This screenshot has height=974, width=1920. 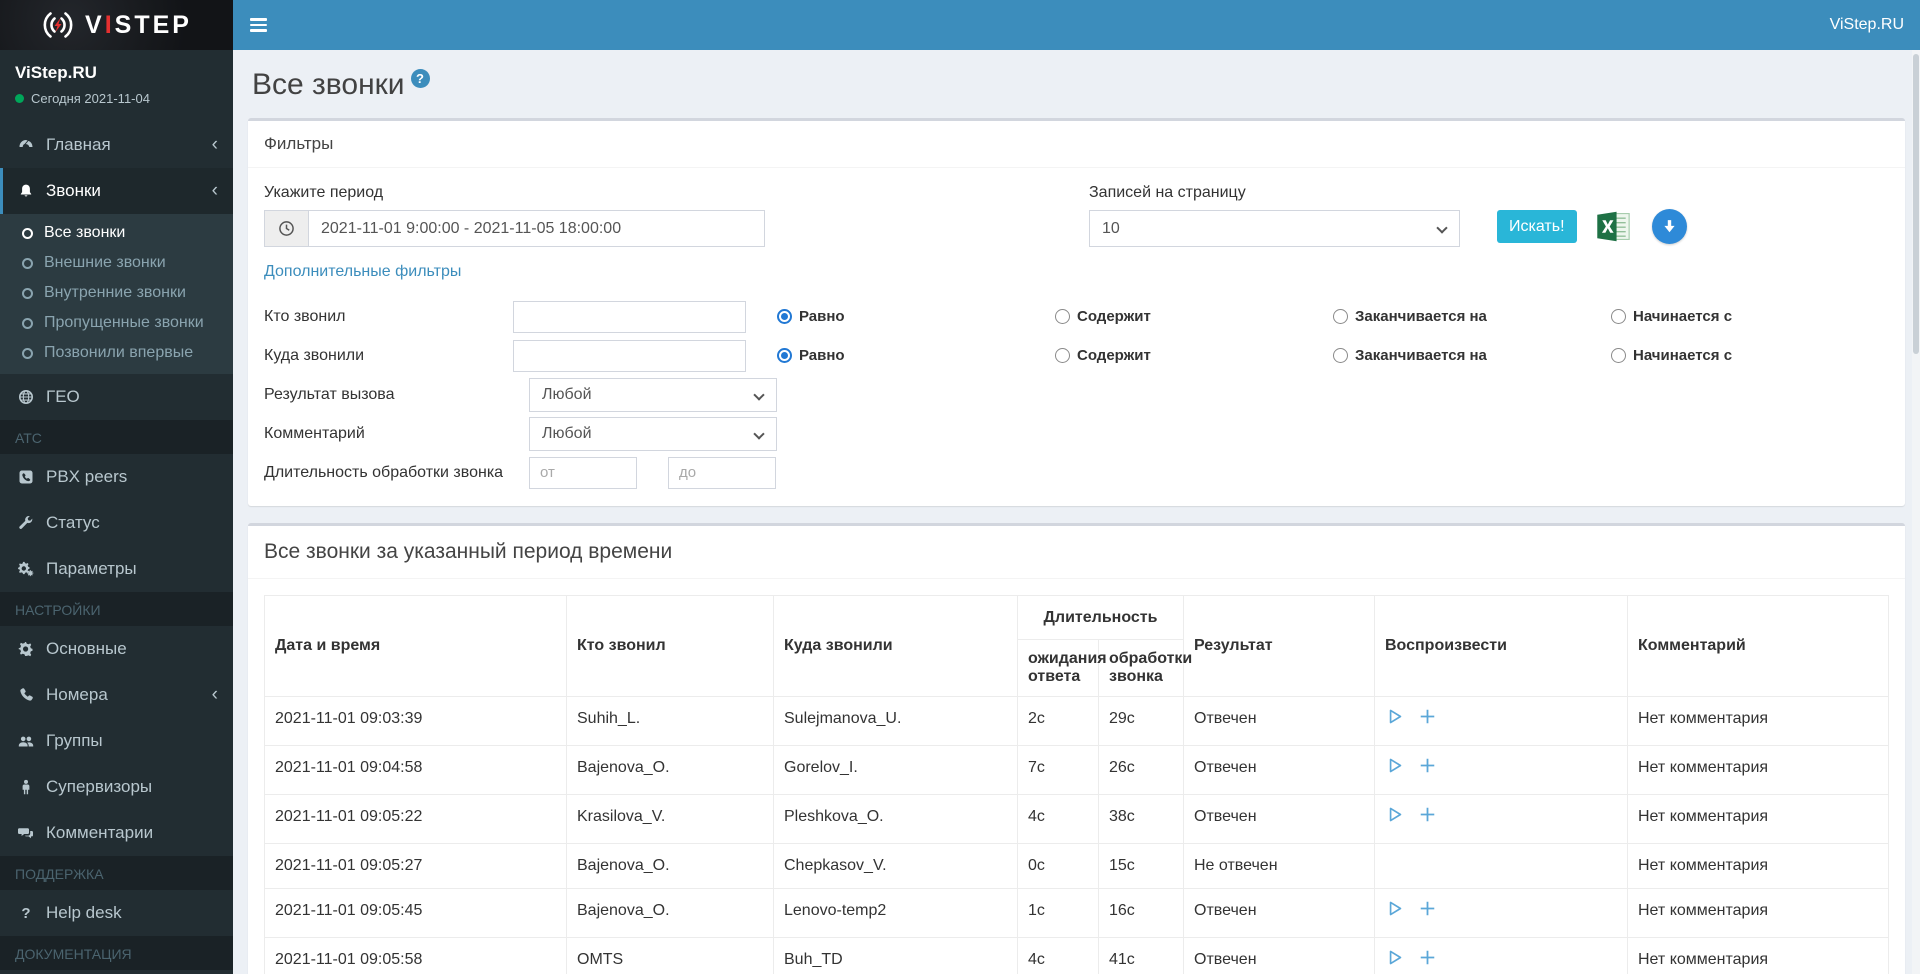 I want to click on cogs-icon, so click(x=26, y=569).